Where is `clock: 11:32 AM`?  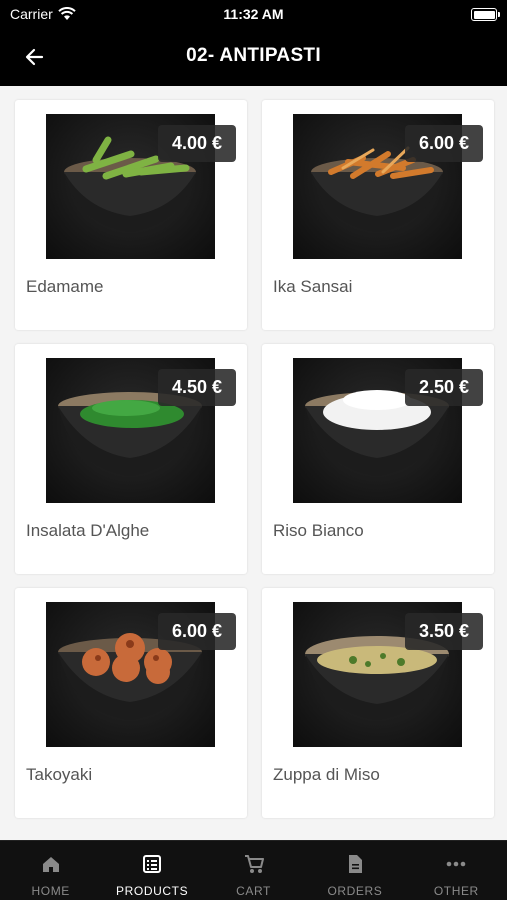
clock: 11:32 AM is located at coordinates (253, 14).